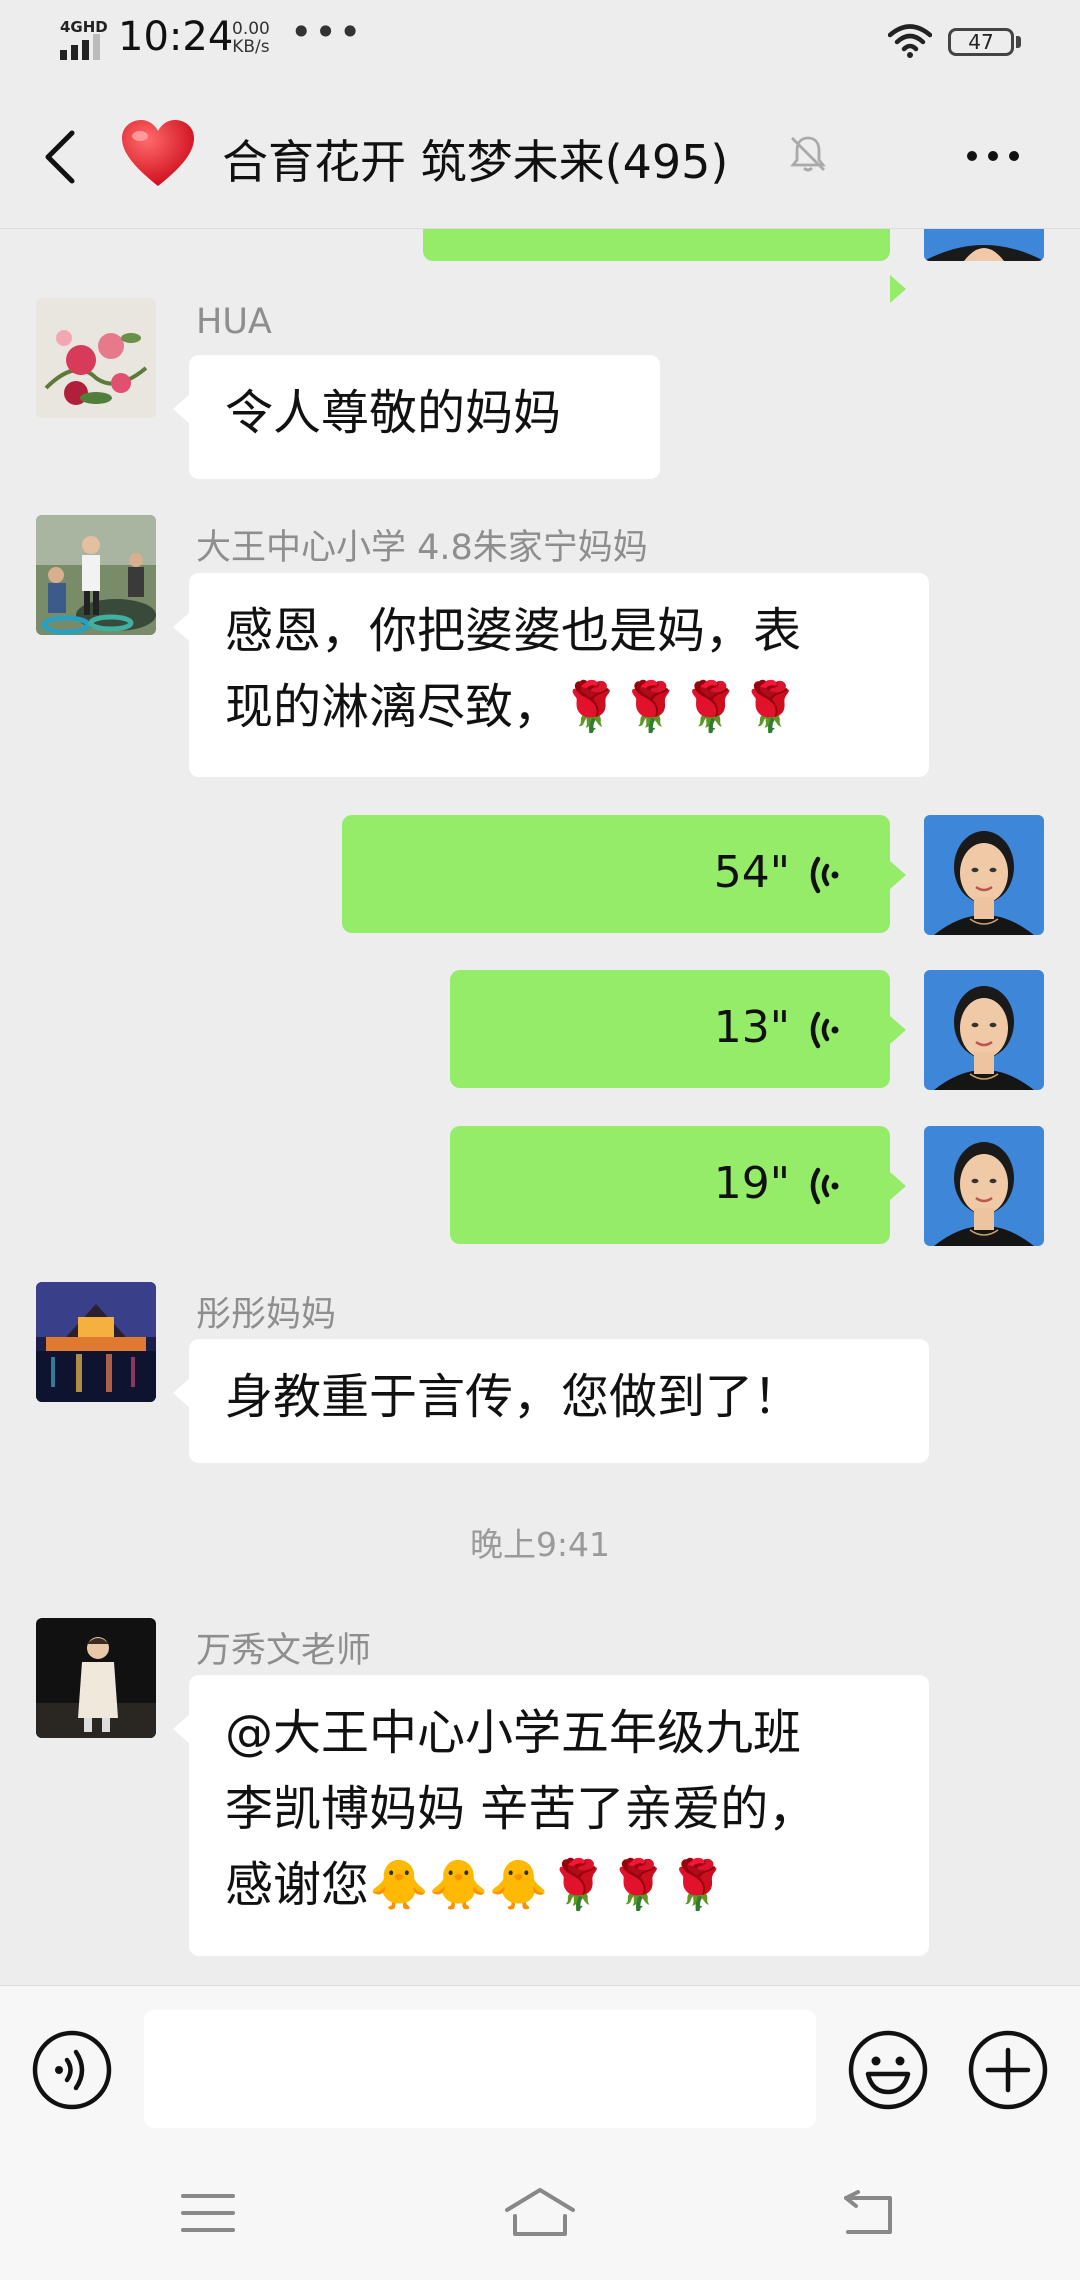 This screenshot has width=1080, height=2280. Describe the element at coordinates (624, 874) in the screenshot. I see `voice-message-bubble: 54"` at that location.